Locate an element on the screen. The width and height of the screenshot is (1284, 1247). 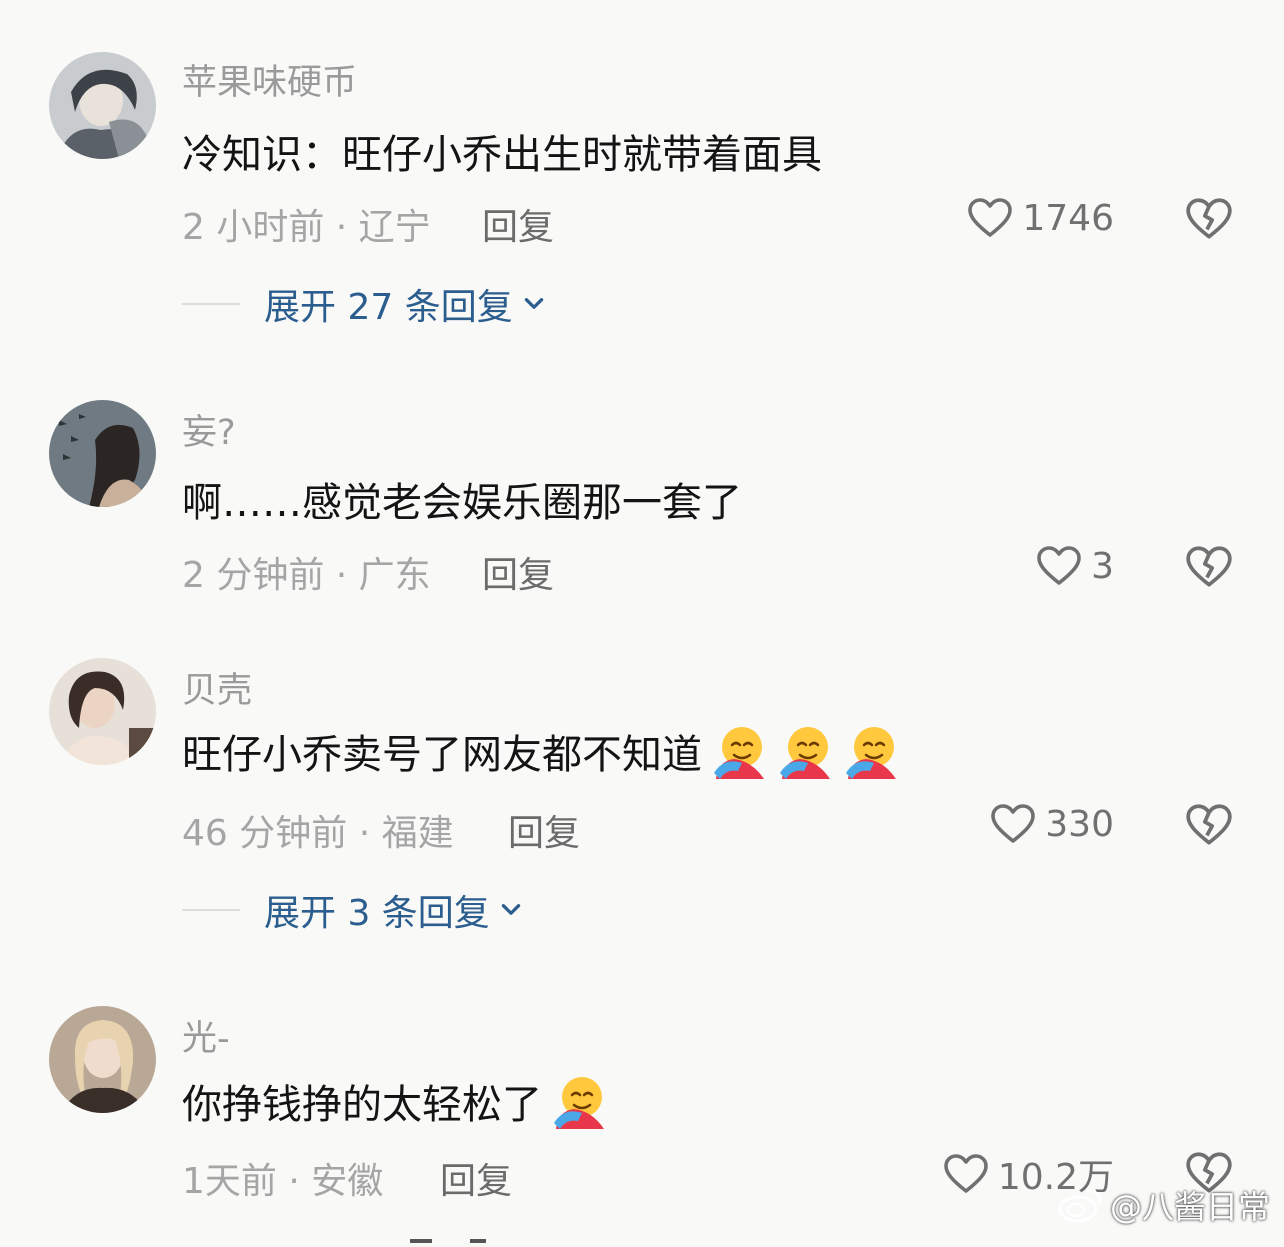
weibo-logo-icon is located at coordinates (1080, 1206).